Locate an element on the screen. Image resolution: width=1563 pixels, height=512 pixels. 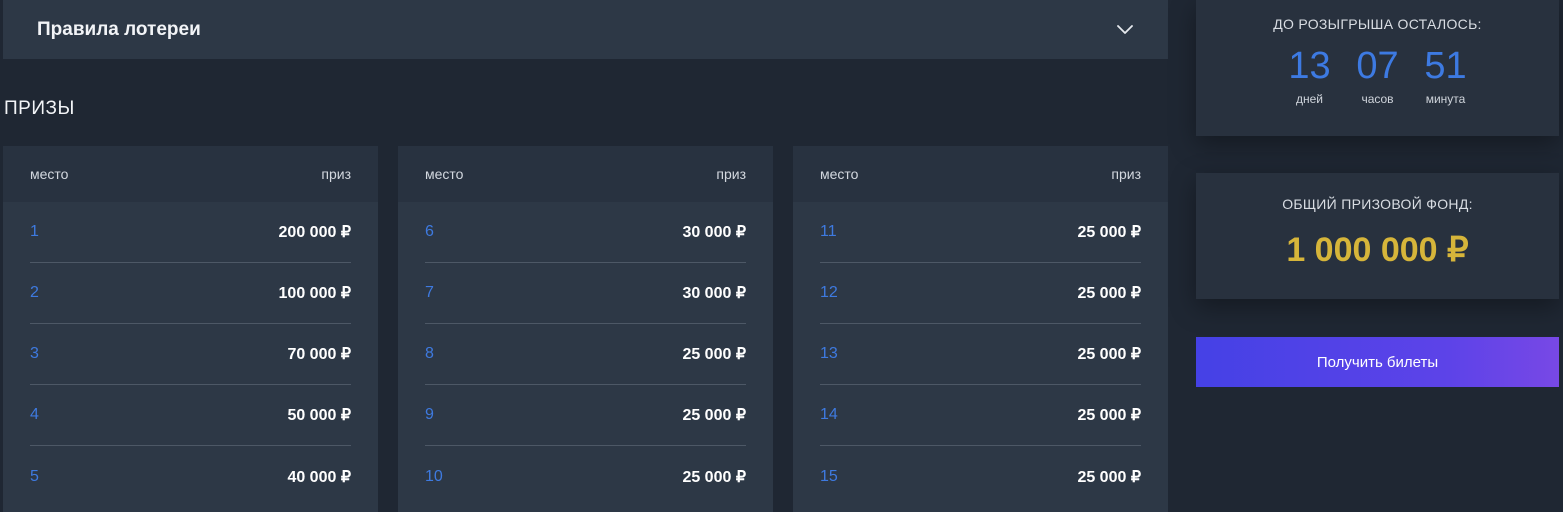
countdown-label: ДО РОЗЫГРЫША ОСТАЛОСЬ: is located at coordinates (1377, 24).